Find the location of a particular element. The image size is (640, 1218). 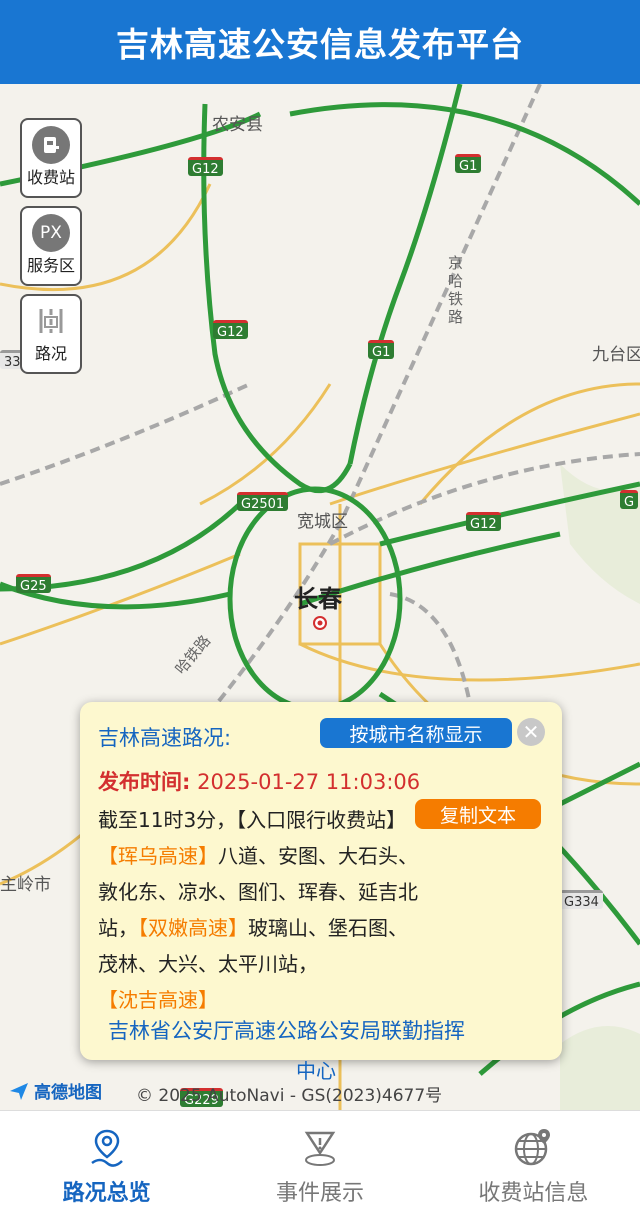

road-shield-g334: G334 is located at coordinates (581, 900).